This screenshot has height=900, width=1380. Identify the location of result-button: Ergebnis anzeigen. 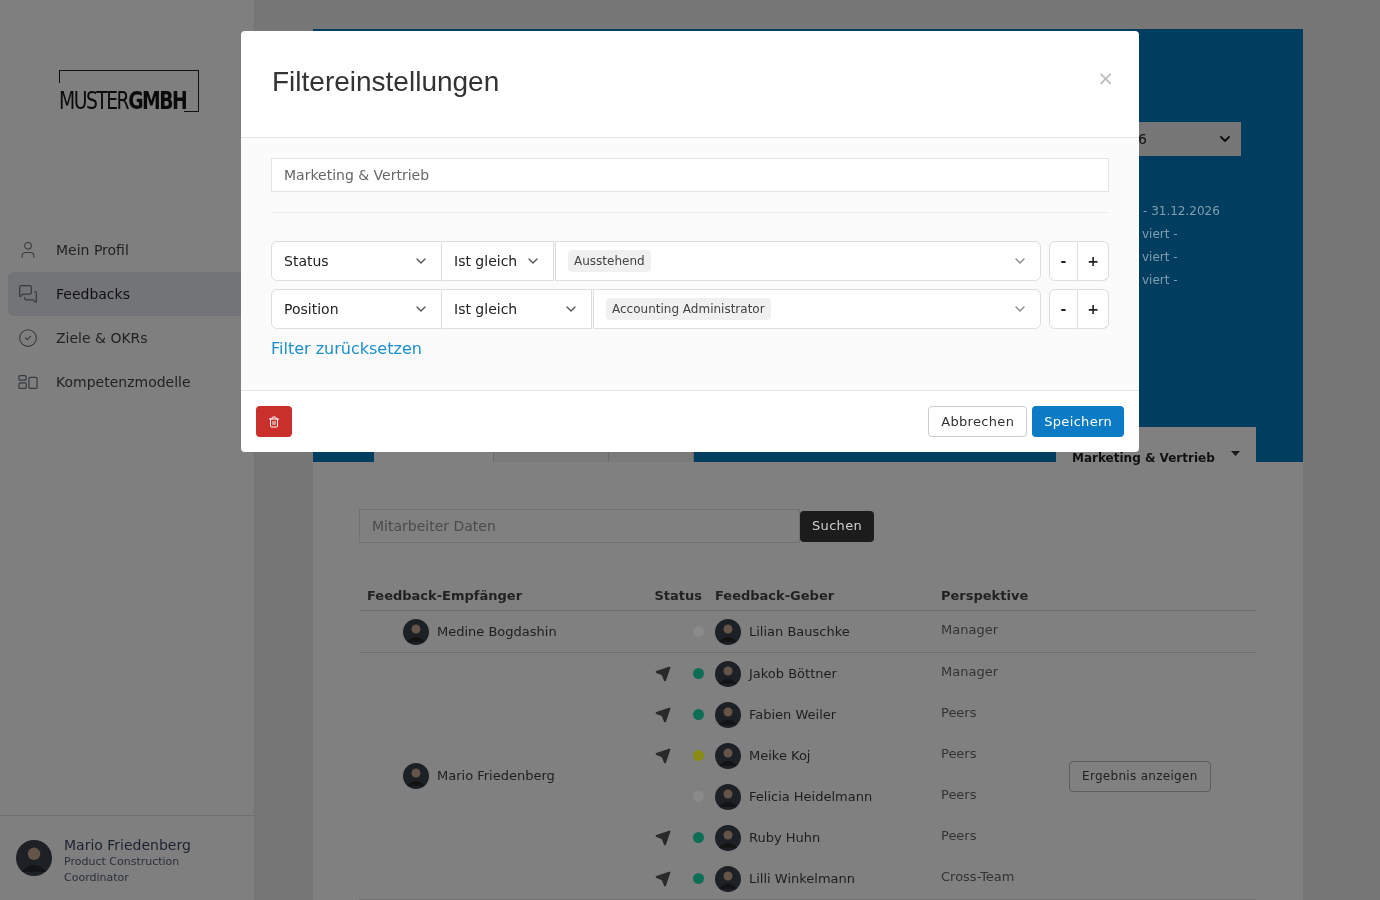
(1140, 776).